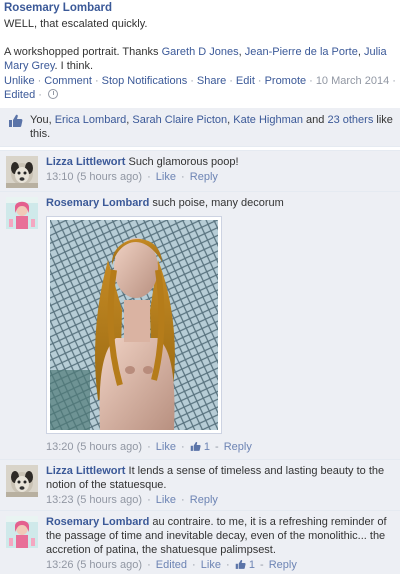 This screenshot has width=405, height=574. I want to click on comment-meta: 13:23 (5 hours ago) · Like · Reply, so click(220, 500).